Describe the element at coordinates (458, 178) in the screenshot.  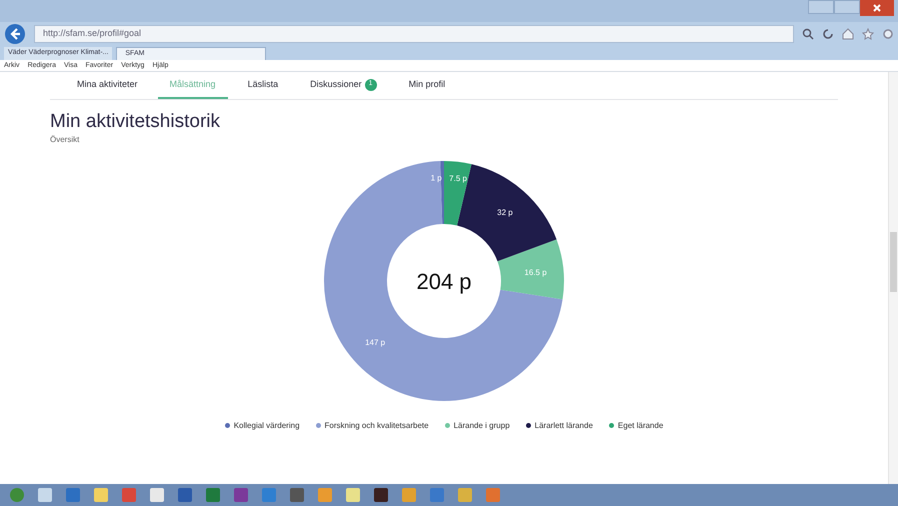
I see `slice-value-label: 7.5 p` at that location.